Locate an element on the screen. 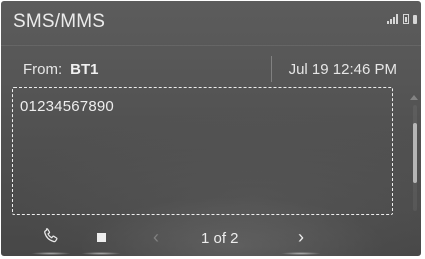 This screenshot has width=425, height=259. stop-button is located at coordinates (101, 238).